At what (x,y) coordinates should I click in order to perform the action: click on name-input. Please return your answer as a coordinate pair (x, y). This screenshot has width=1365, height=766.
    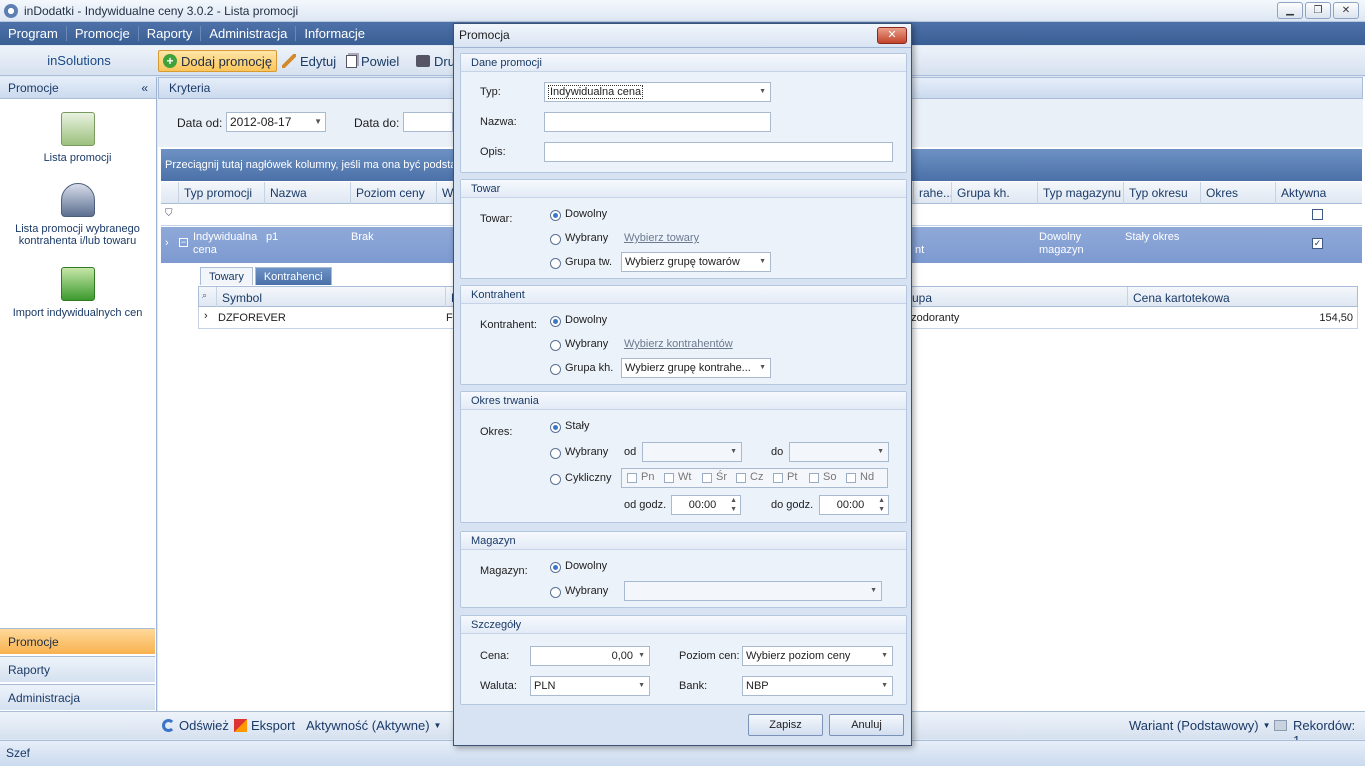
    Looking at the image, I should click on (657, 122).